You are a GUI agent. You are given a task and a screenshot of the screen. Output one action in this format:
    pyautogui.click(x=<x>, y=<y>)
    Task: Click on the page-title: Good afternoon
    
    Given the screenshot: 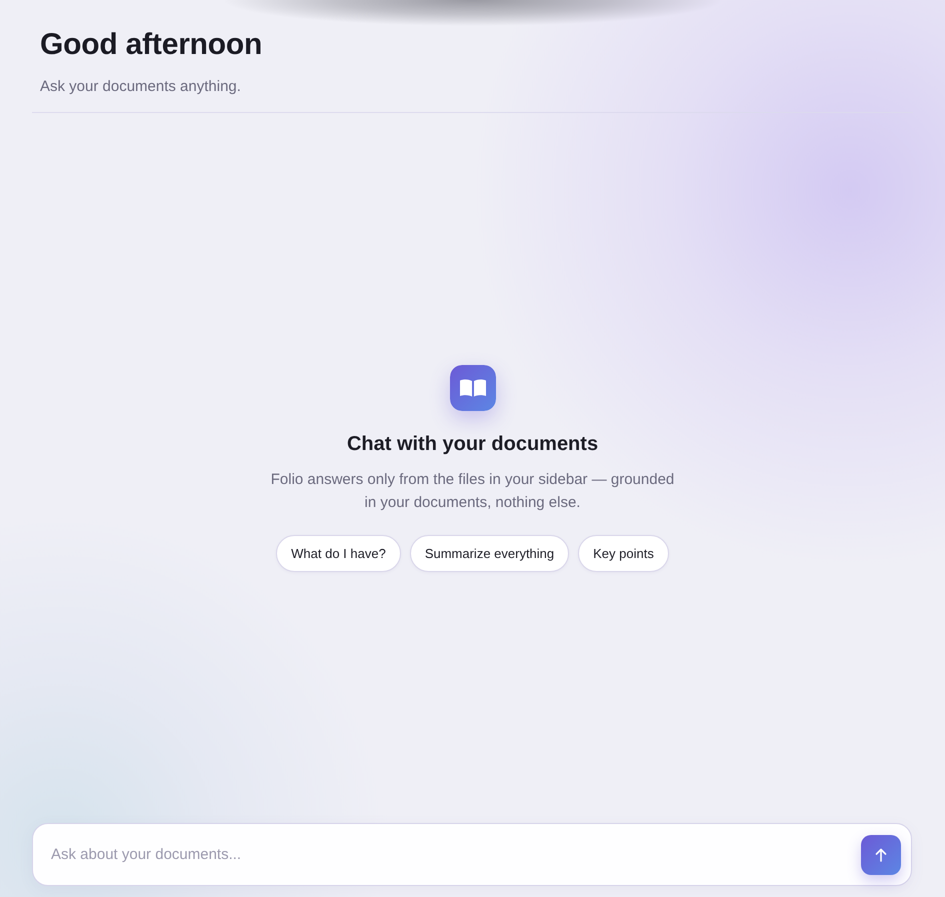 What is the action you would take?
    pyautogui.click(x=152, y=45)
    